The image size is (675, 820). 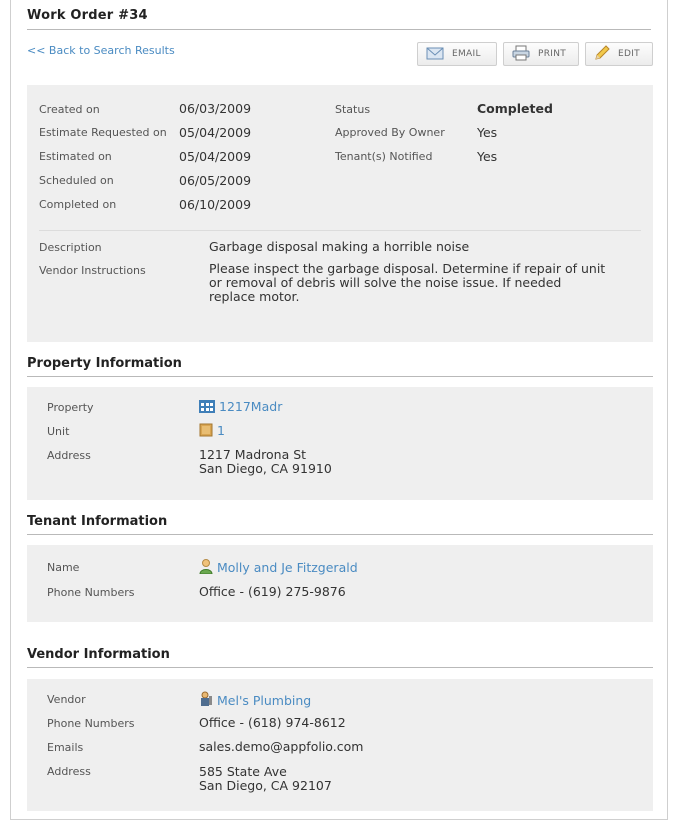 I want to click on tenant-section-divider, so click(x=340, y=534).